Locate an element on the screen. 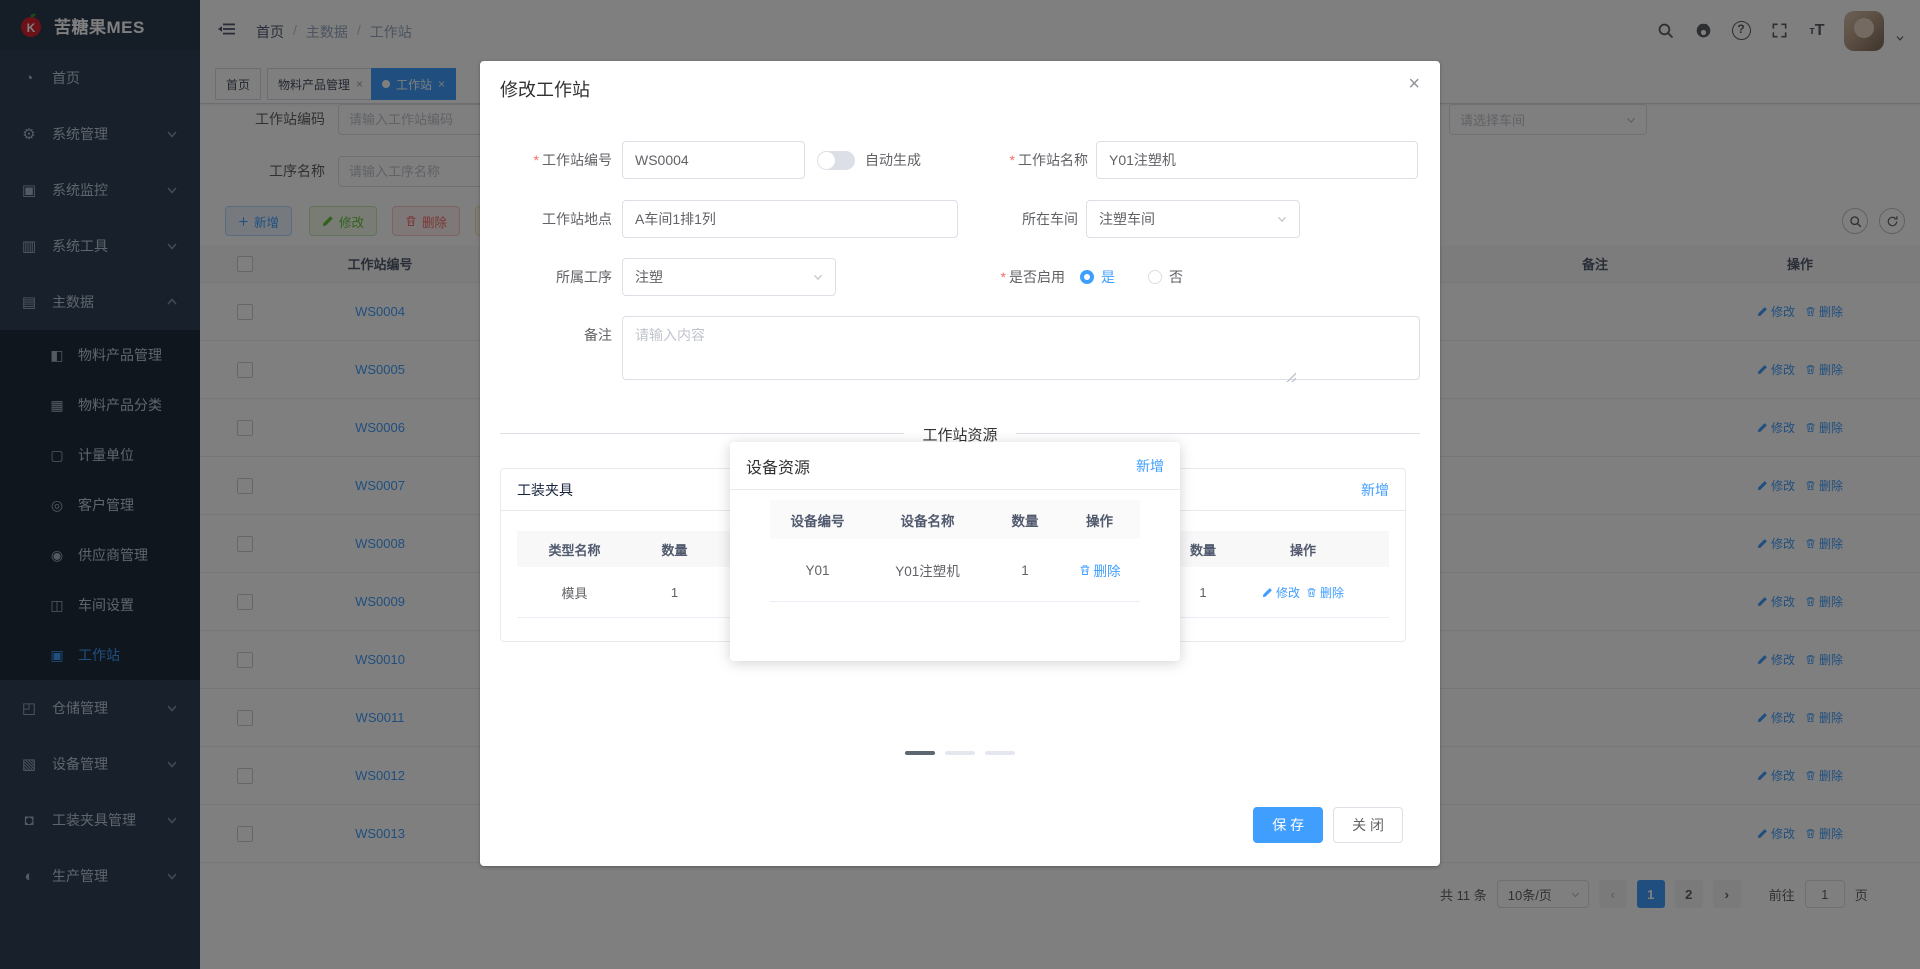  equipment-delete-link: 删除 is located at coordinates (1100, 570).